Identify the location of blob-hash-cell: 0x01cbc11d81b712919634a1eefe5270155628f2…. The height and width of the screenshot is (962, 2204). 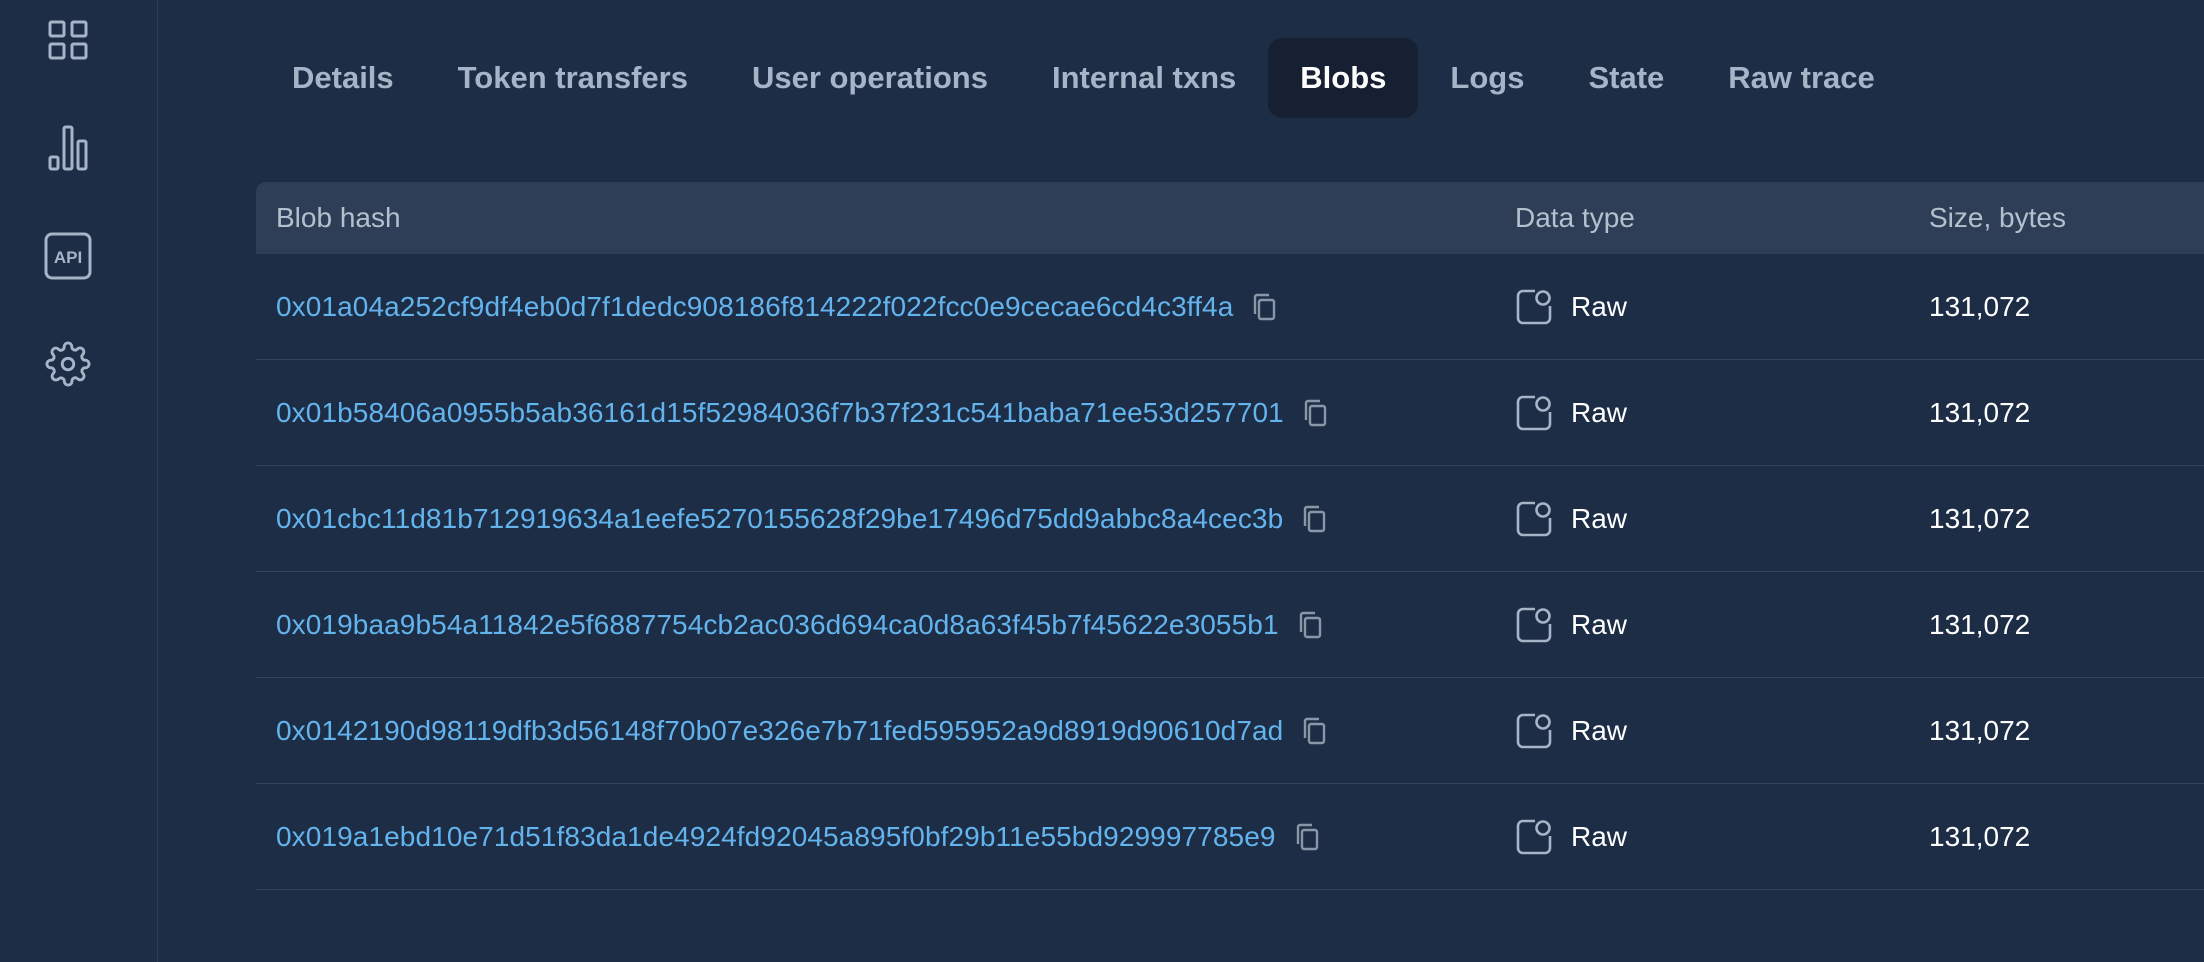
(803, 518).